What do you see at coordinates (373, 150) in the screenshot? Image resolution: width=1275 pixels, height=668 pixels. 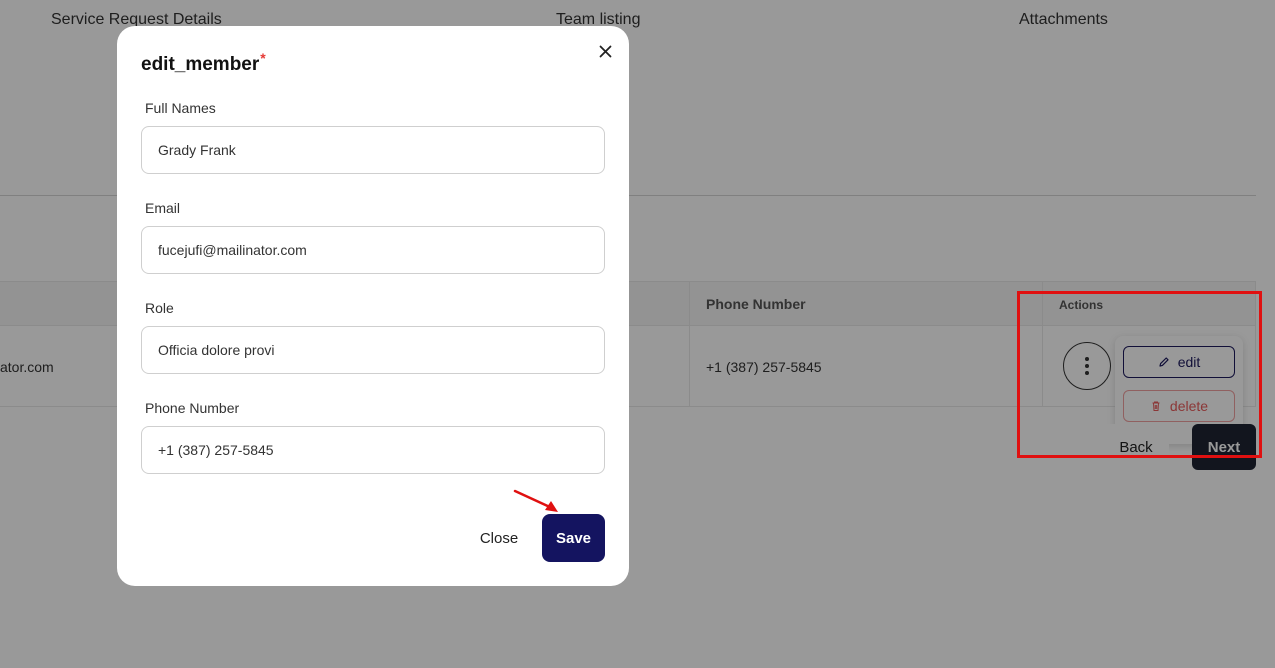 I see `full-names-input` at bounding box center [373, 150].